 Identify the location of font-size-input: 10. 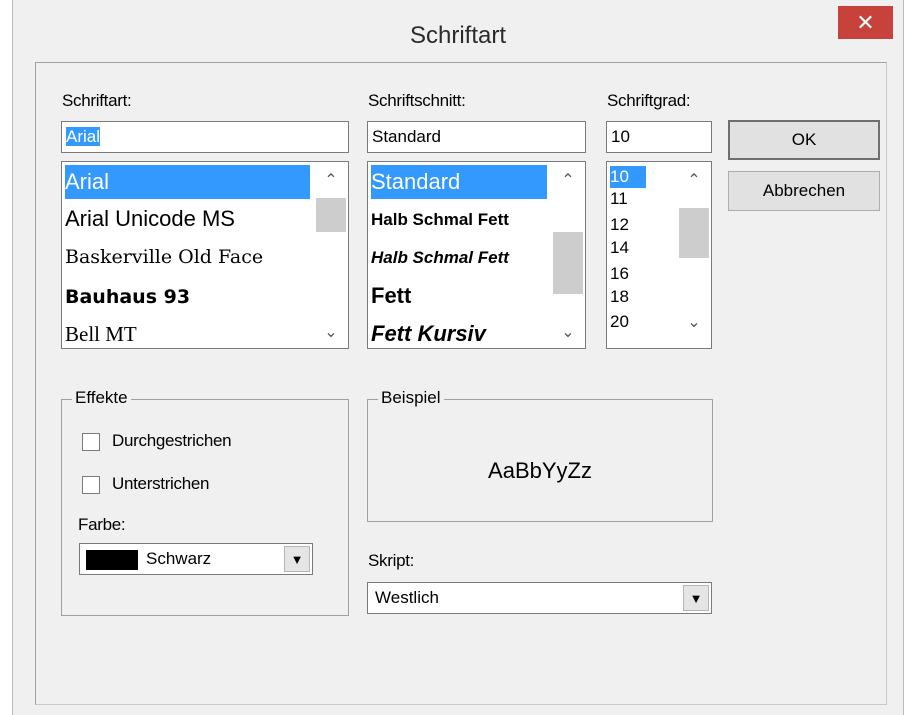
(659, 137).